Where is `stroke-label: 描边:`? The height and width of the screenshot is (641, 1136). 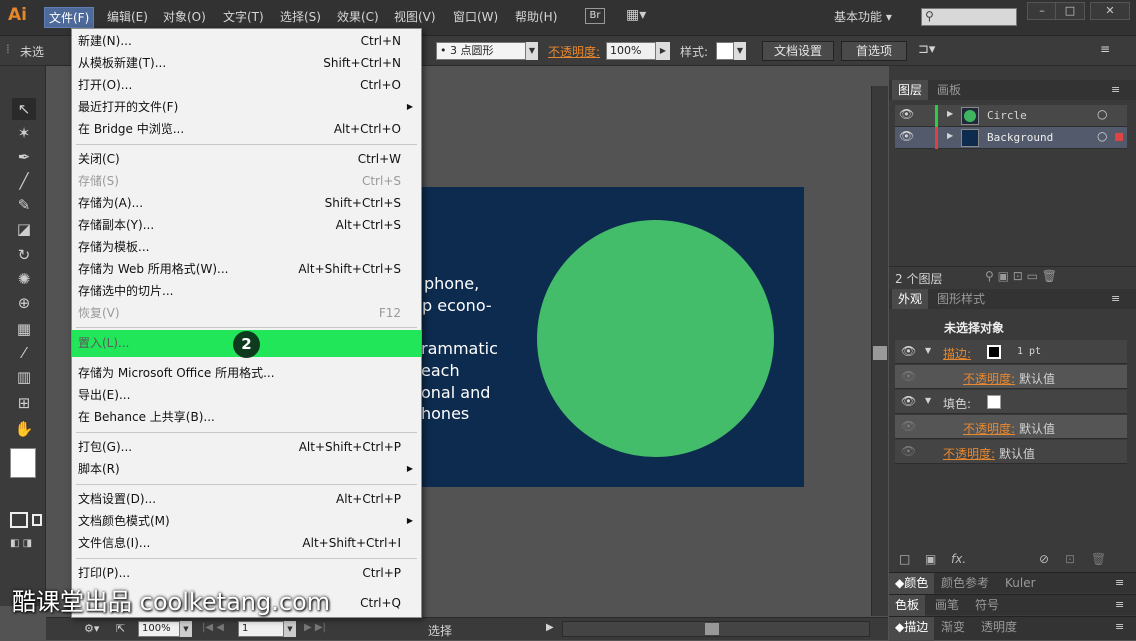 stroke-label: 描边: is located at coordinates (957, 353).